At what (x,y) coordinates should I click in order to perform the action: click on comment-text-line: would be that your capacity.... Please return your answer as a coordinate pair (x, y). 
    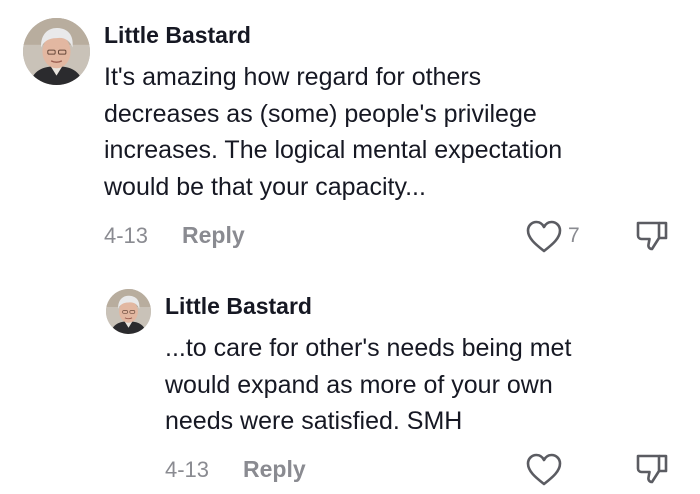
    Looking at the image, I should click on (265, 186).